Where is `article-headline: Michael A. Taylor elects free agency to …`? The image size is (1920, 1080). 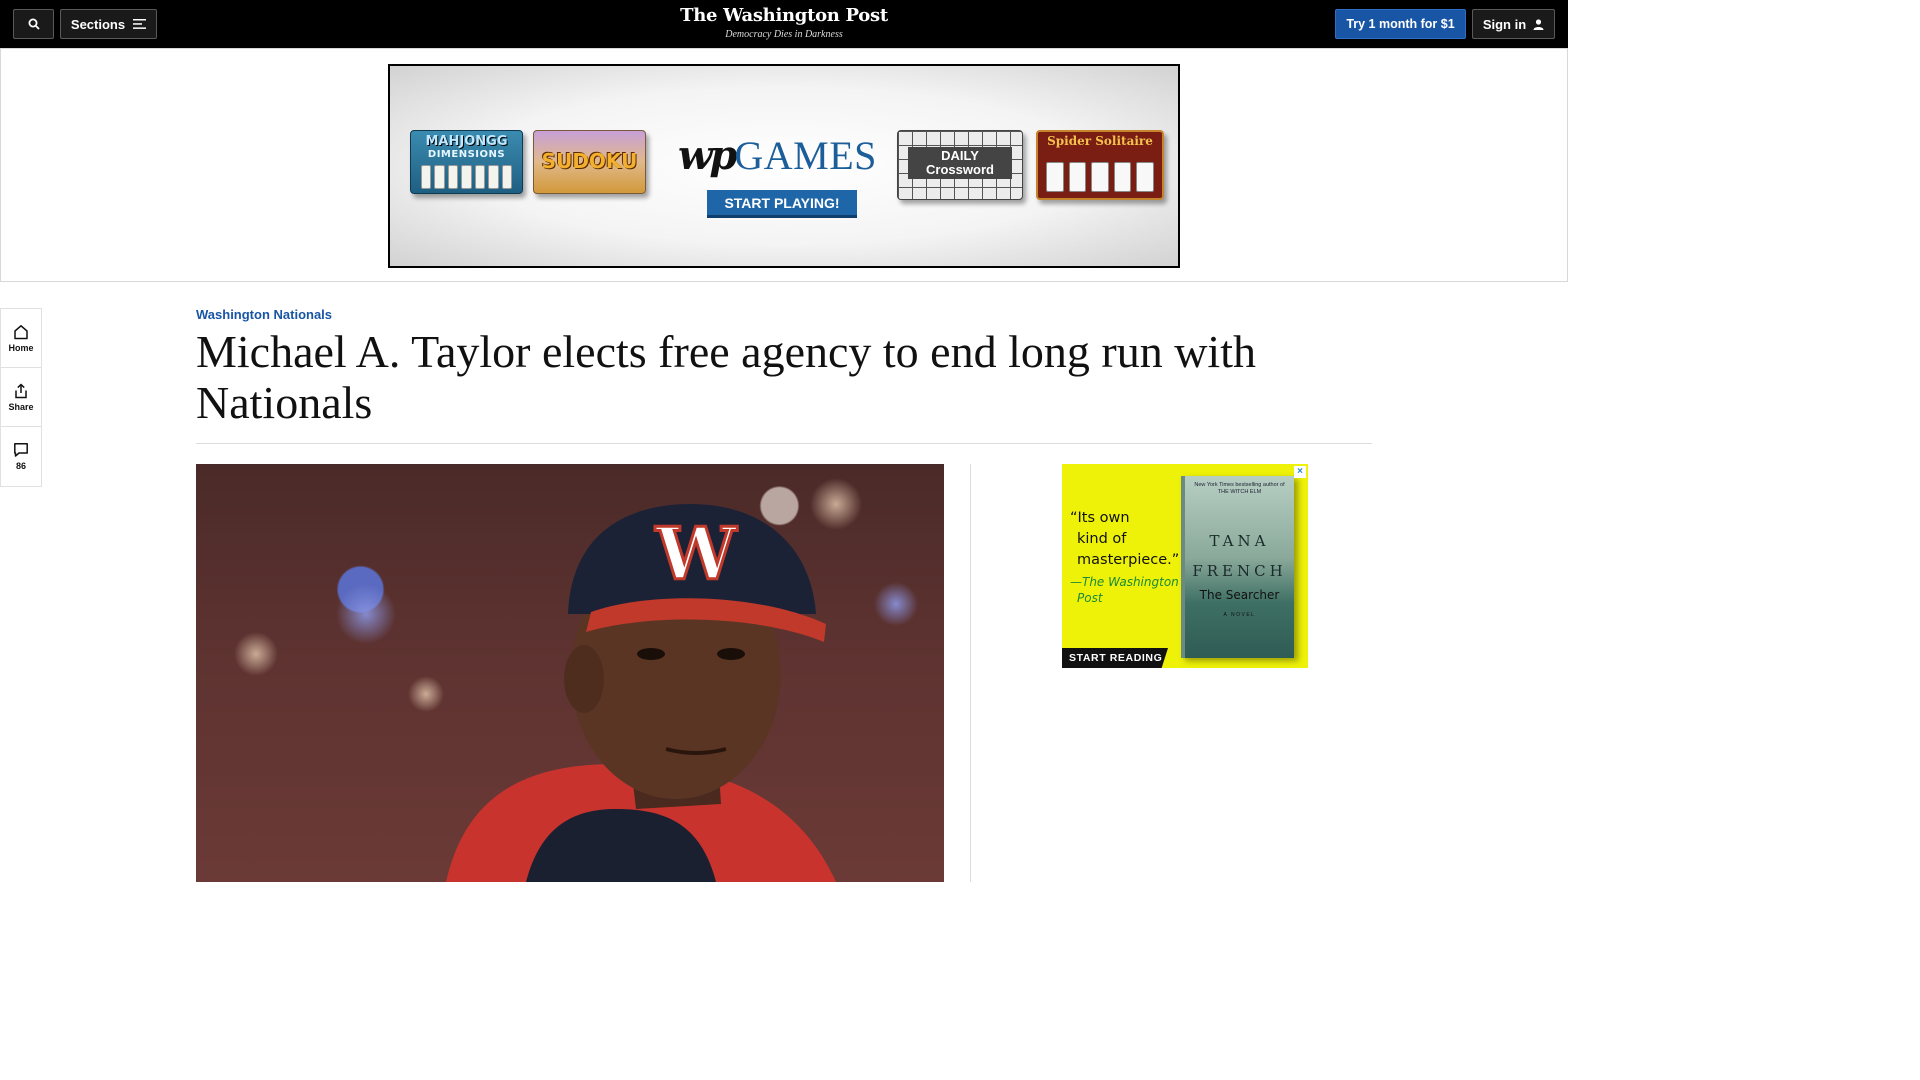
article-headline: Michael A. Taylor elects free agency to … is located at coordinates (726, 377).